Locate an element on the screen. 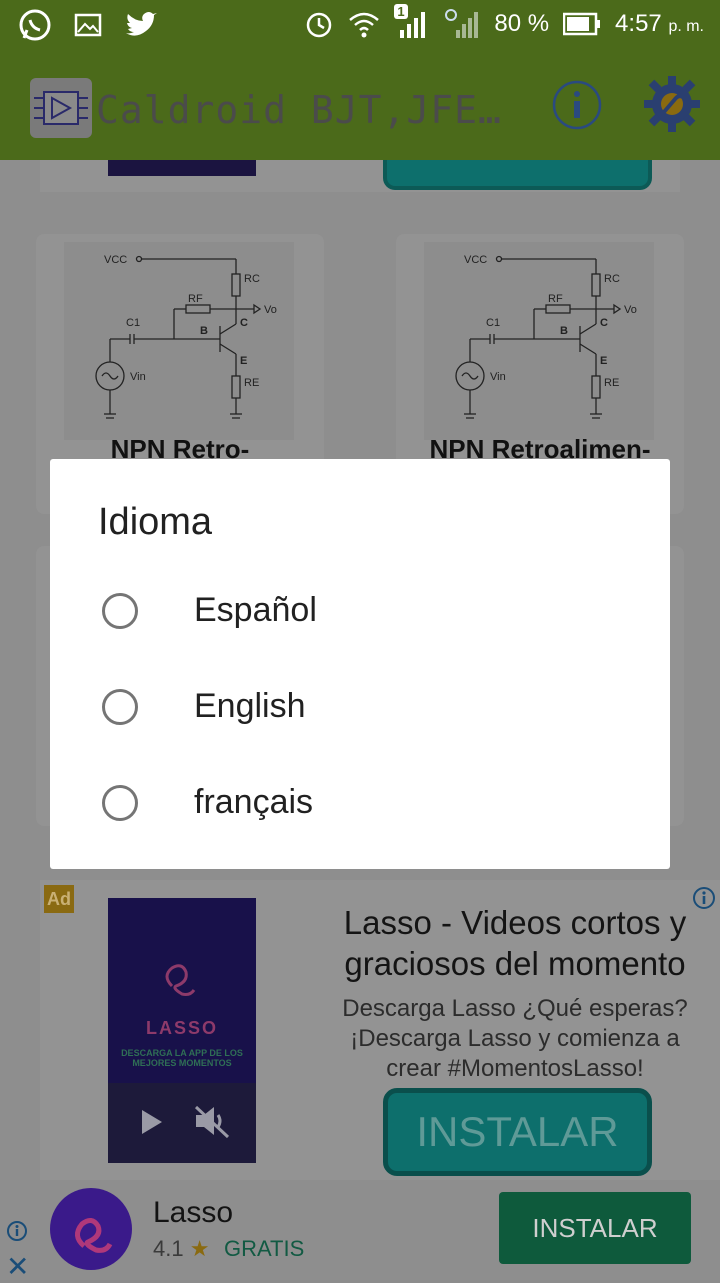  banner-price: GRATIS is located at coordinates (264, 1248).